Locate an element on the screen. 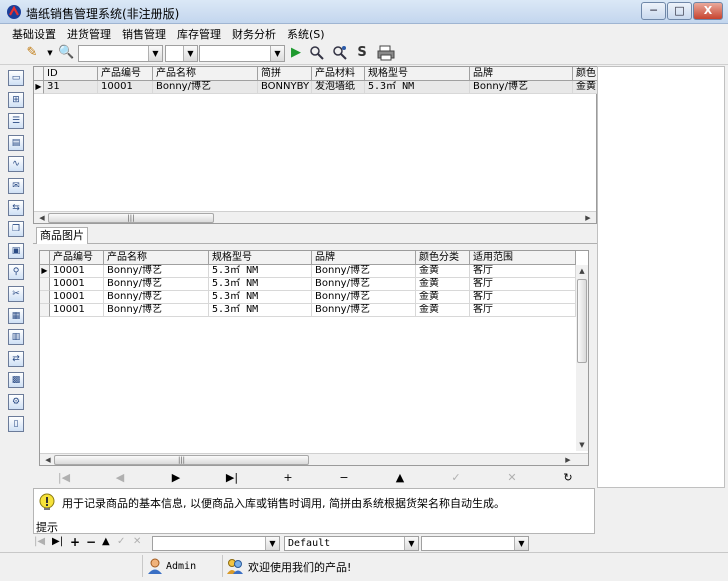 This screenshot has width=728, height=581. search-zoom-icon: 🔍 is located at coordinates (66, 53).